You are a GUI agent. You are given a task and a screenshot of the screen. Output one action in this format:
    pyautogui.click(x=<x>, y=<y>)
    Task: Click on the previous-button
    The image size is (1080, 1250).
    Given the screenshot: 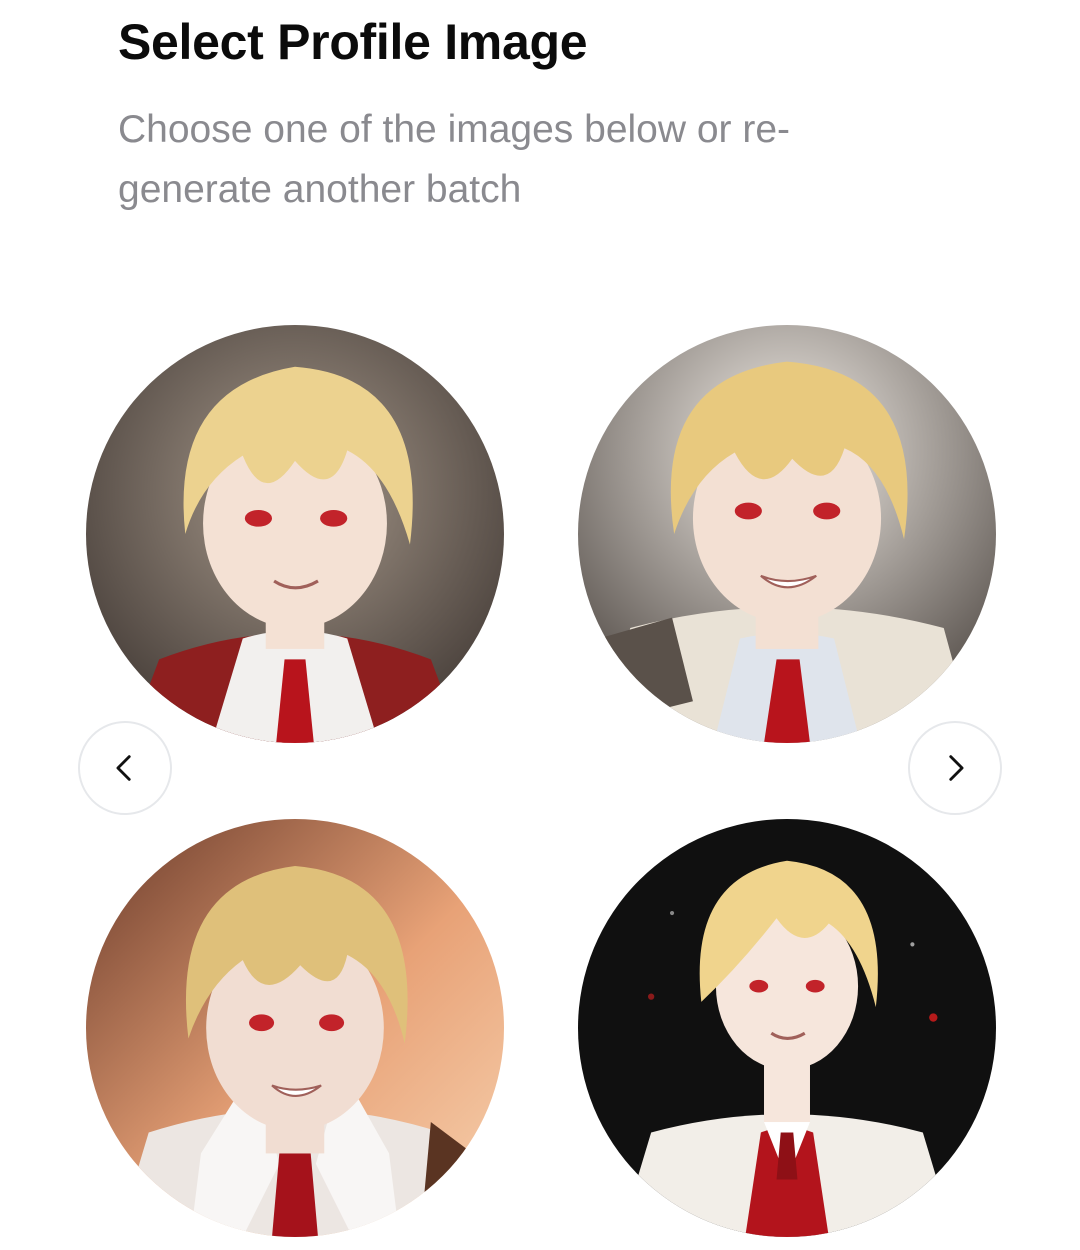 What is the action you would take?
    pyautogui.click(x=125, y=768)
    